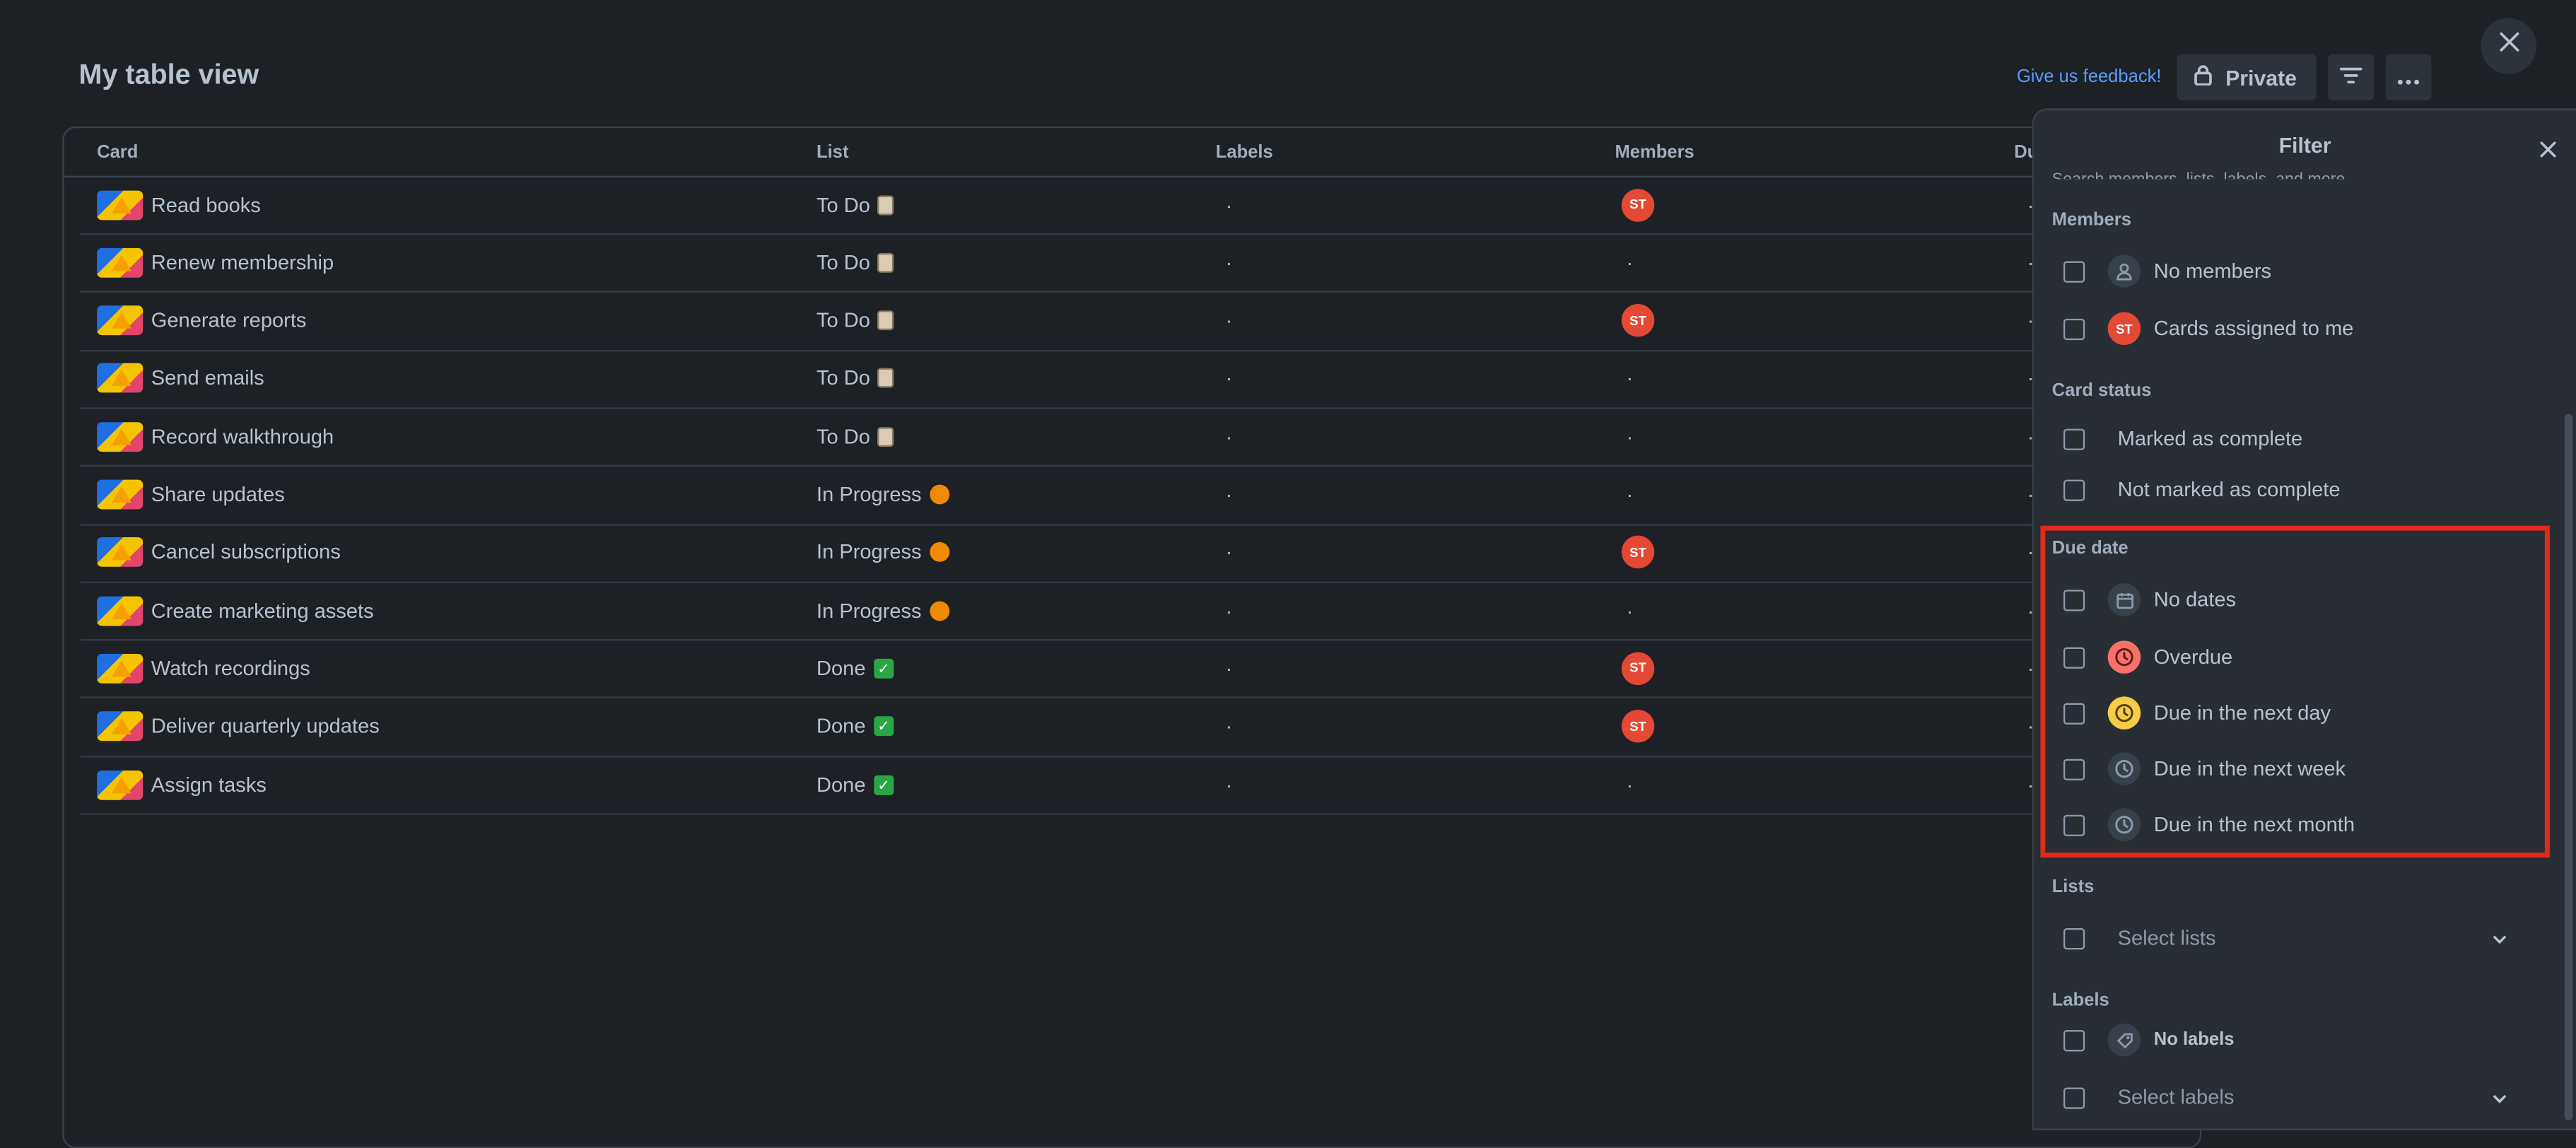  I want to click on table-row: Send emails To Do · · ·, so click(1140, 379).